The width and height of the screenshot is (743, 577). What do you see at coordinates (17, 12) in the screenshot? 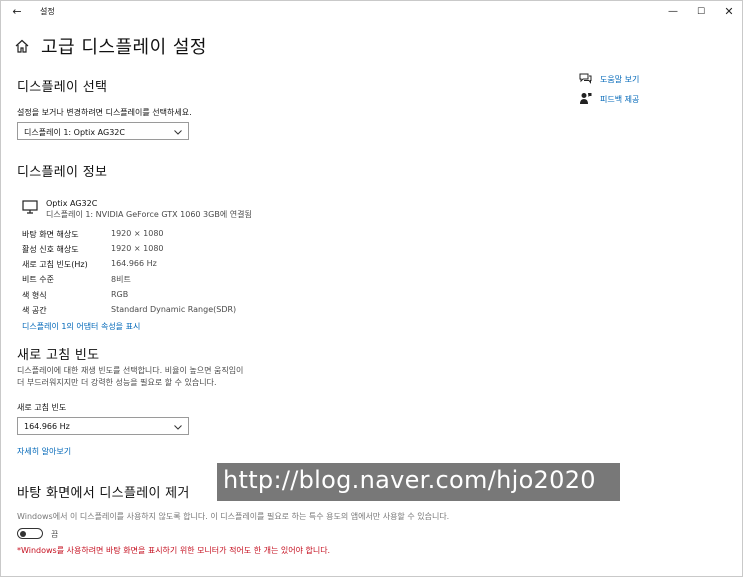
I see `back-button: ←` at bounding box center [17, 12].